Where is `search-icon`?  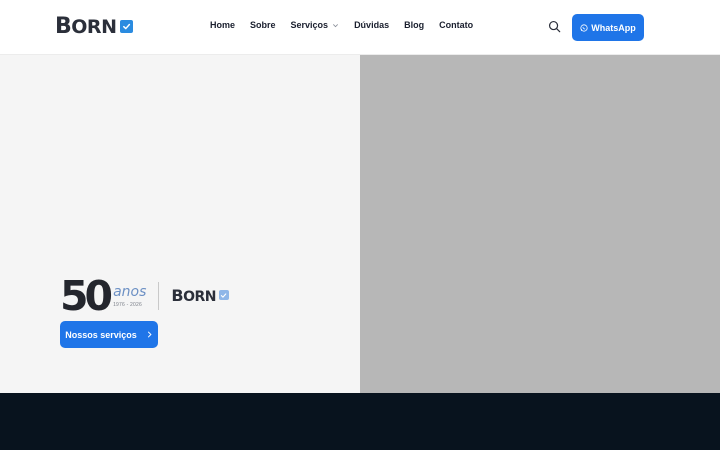
search-icon is located at coordinates (554, 26).